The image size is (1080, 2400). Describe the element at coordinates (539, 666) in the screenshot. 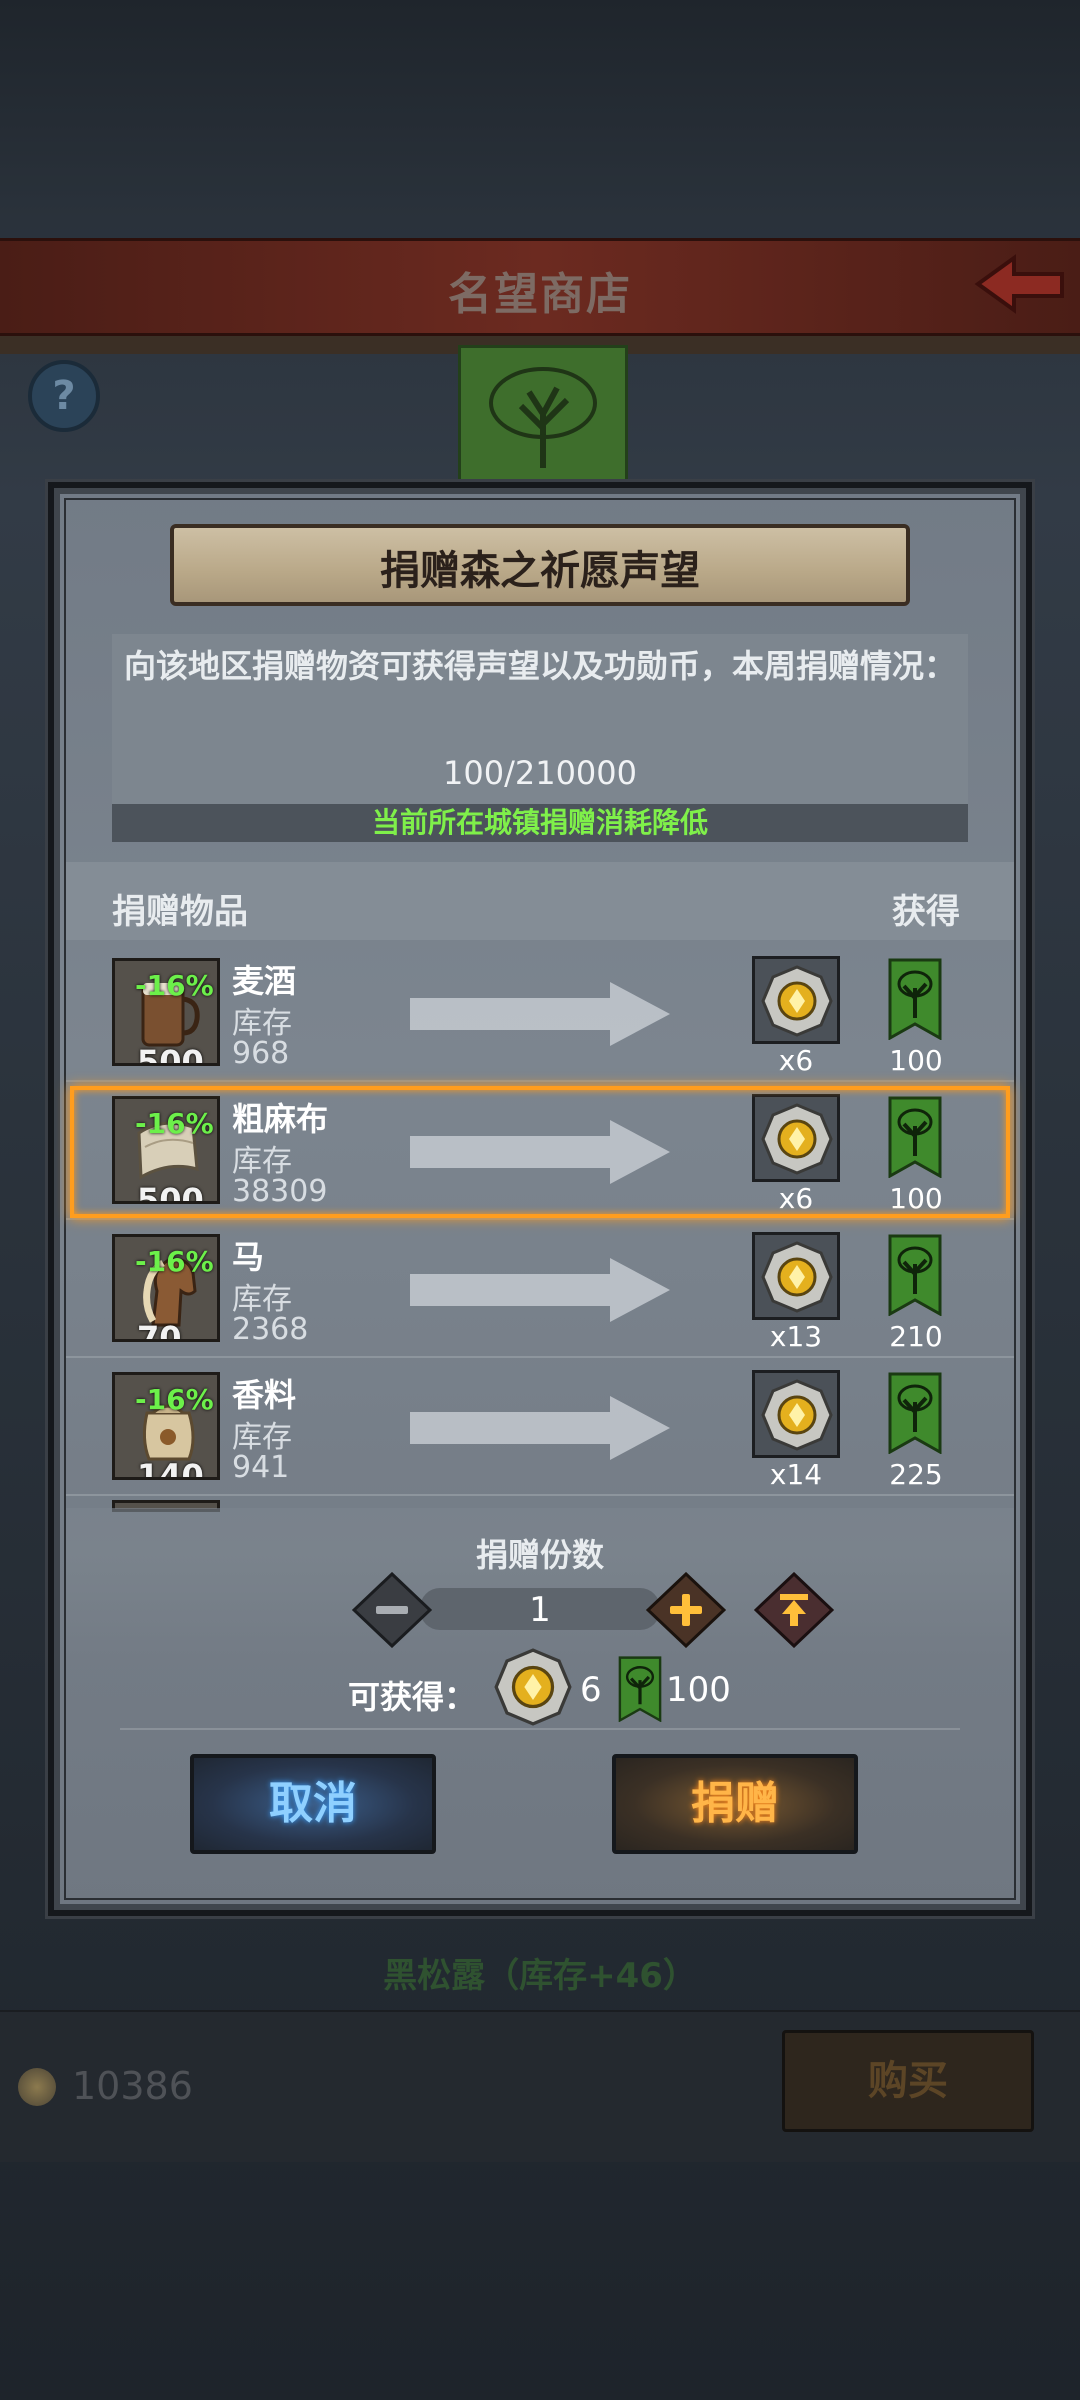

I see `info-text: 向该地区捐赠物资可获得声望以及功勋币，本周捐赠情况：` at that location.